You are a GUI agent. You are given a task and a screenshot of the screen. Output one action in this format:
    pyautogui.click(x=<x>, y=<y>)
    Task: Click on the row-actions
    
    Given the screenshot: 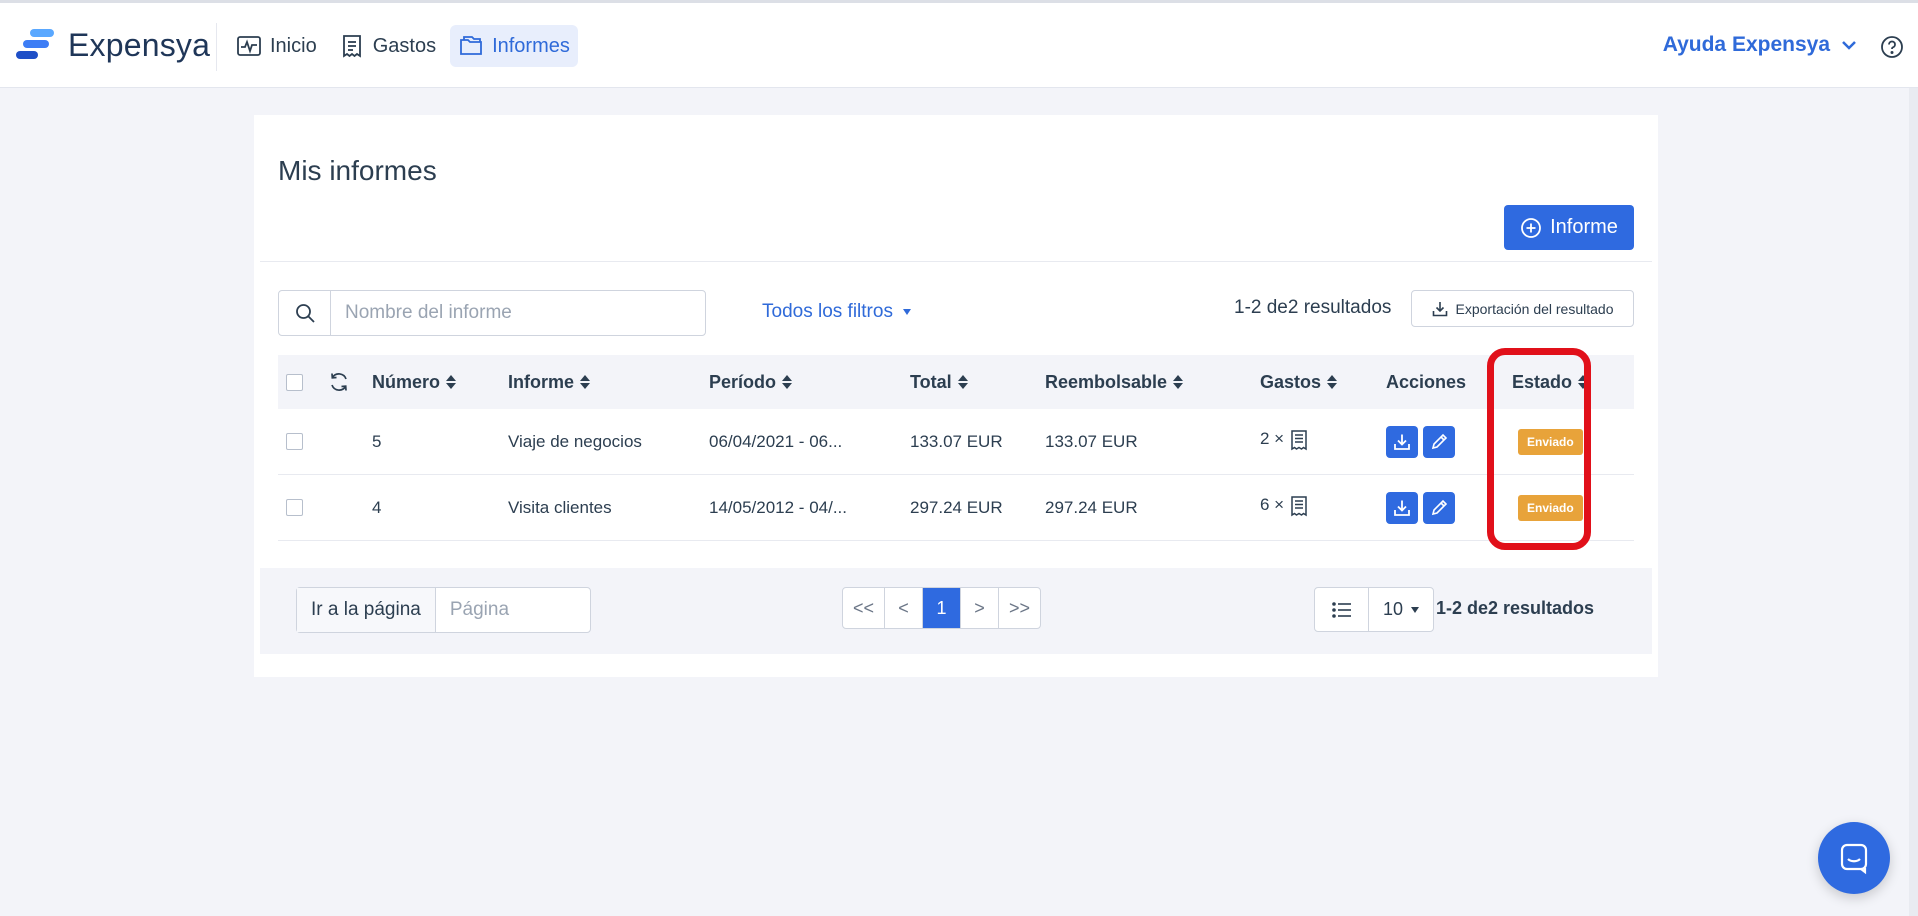 What is the action you would take?
    pyautogui.click(x=1423, y=507)
    